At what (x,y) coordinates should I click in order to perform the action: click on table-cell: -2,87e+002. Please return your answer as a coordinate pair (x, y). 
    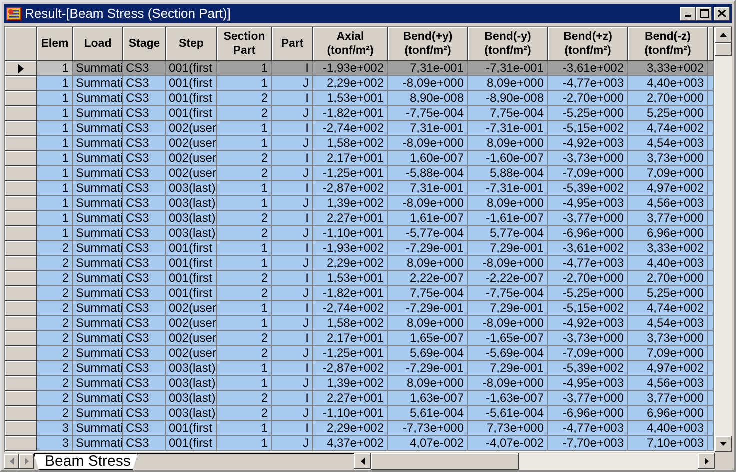
    Looking at the image, I should click on (350, 368).